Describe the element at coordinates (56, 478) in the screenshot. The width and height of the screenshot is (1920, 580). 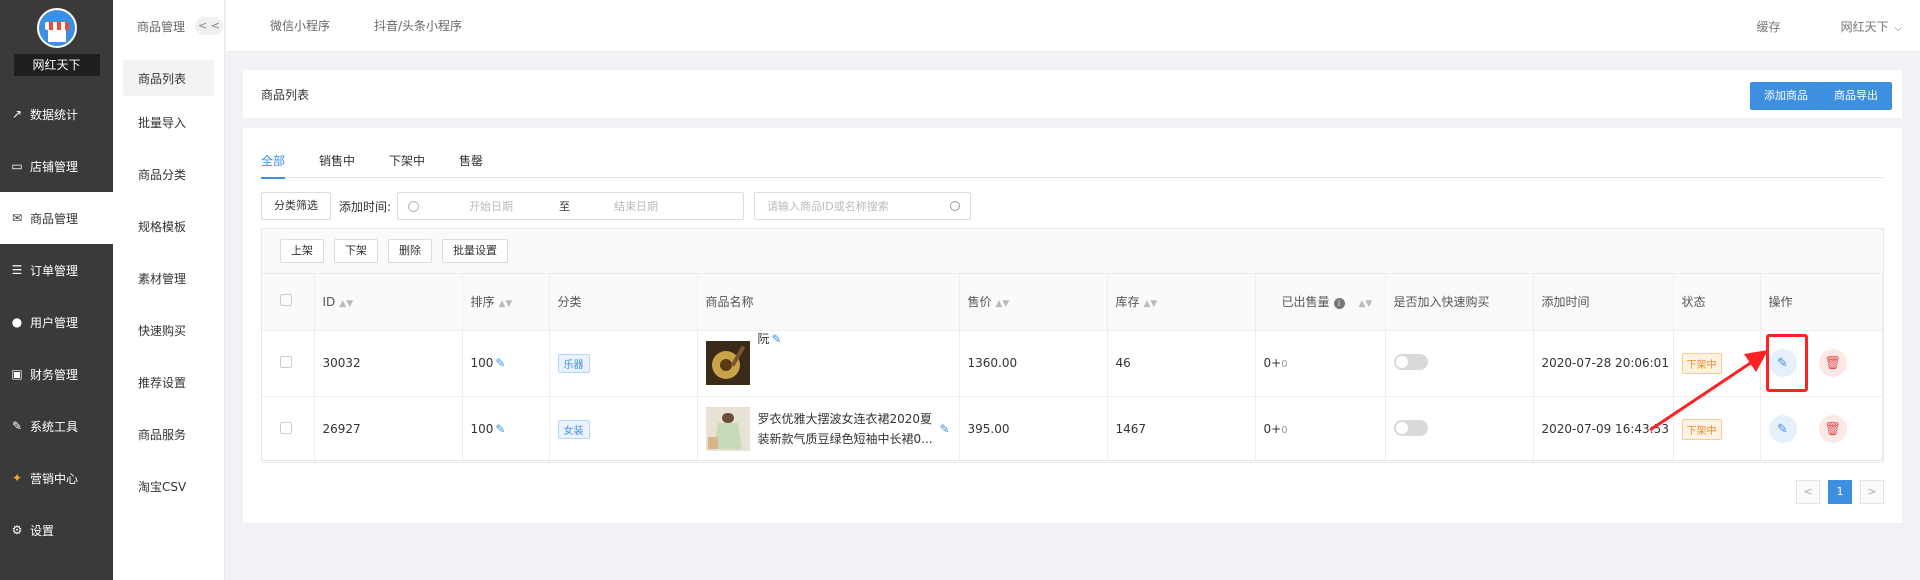
I see `sidebar-item-marketing: ✦ 营销中心` at that location.